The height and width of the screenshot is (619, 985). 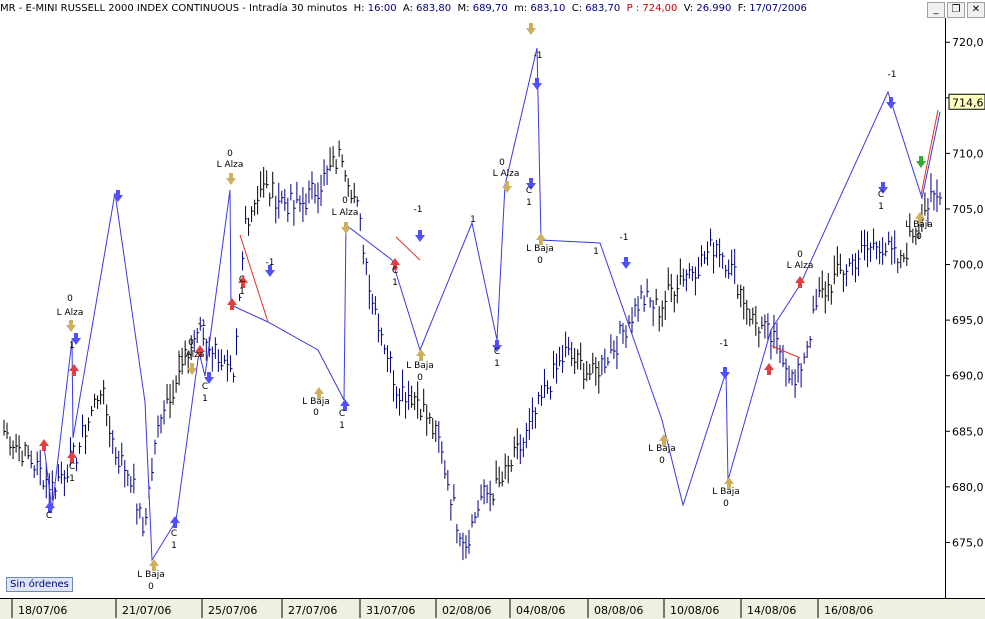 I want to click on last-price-label: 714,6, so click(x=968, y=102).